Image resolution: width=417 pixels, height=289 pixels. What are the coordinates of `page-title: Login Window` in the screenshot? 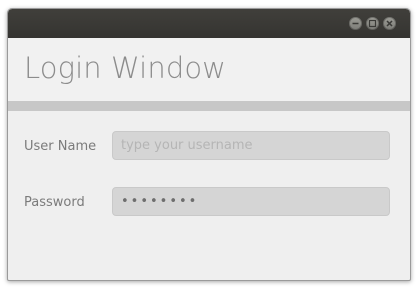 It's located at (125, 68).